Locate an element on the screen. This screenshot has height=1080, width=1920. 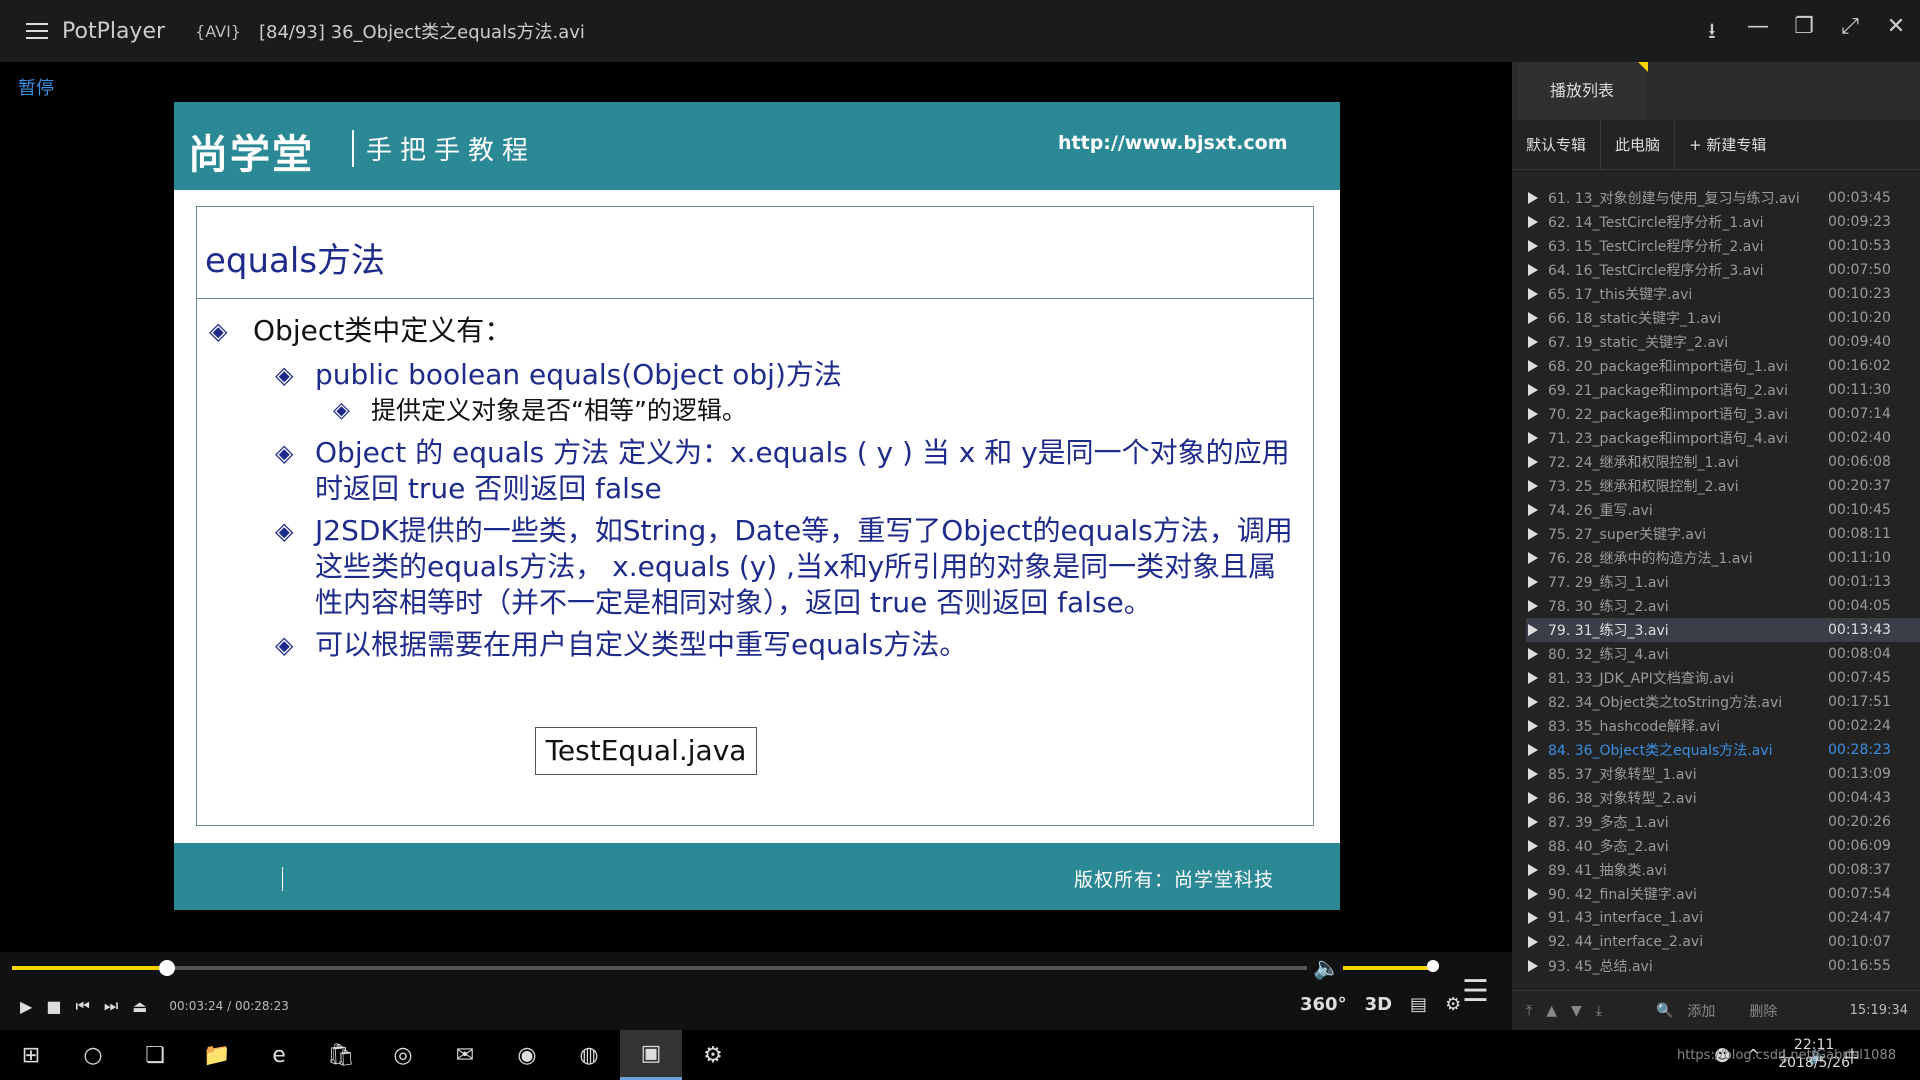
playlist-item: 68. 20_package和import语句_1.avi 00:16:02 is located at coordinates (1723, 366).